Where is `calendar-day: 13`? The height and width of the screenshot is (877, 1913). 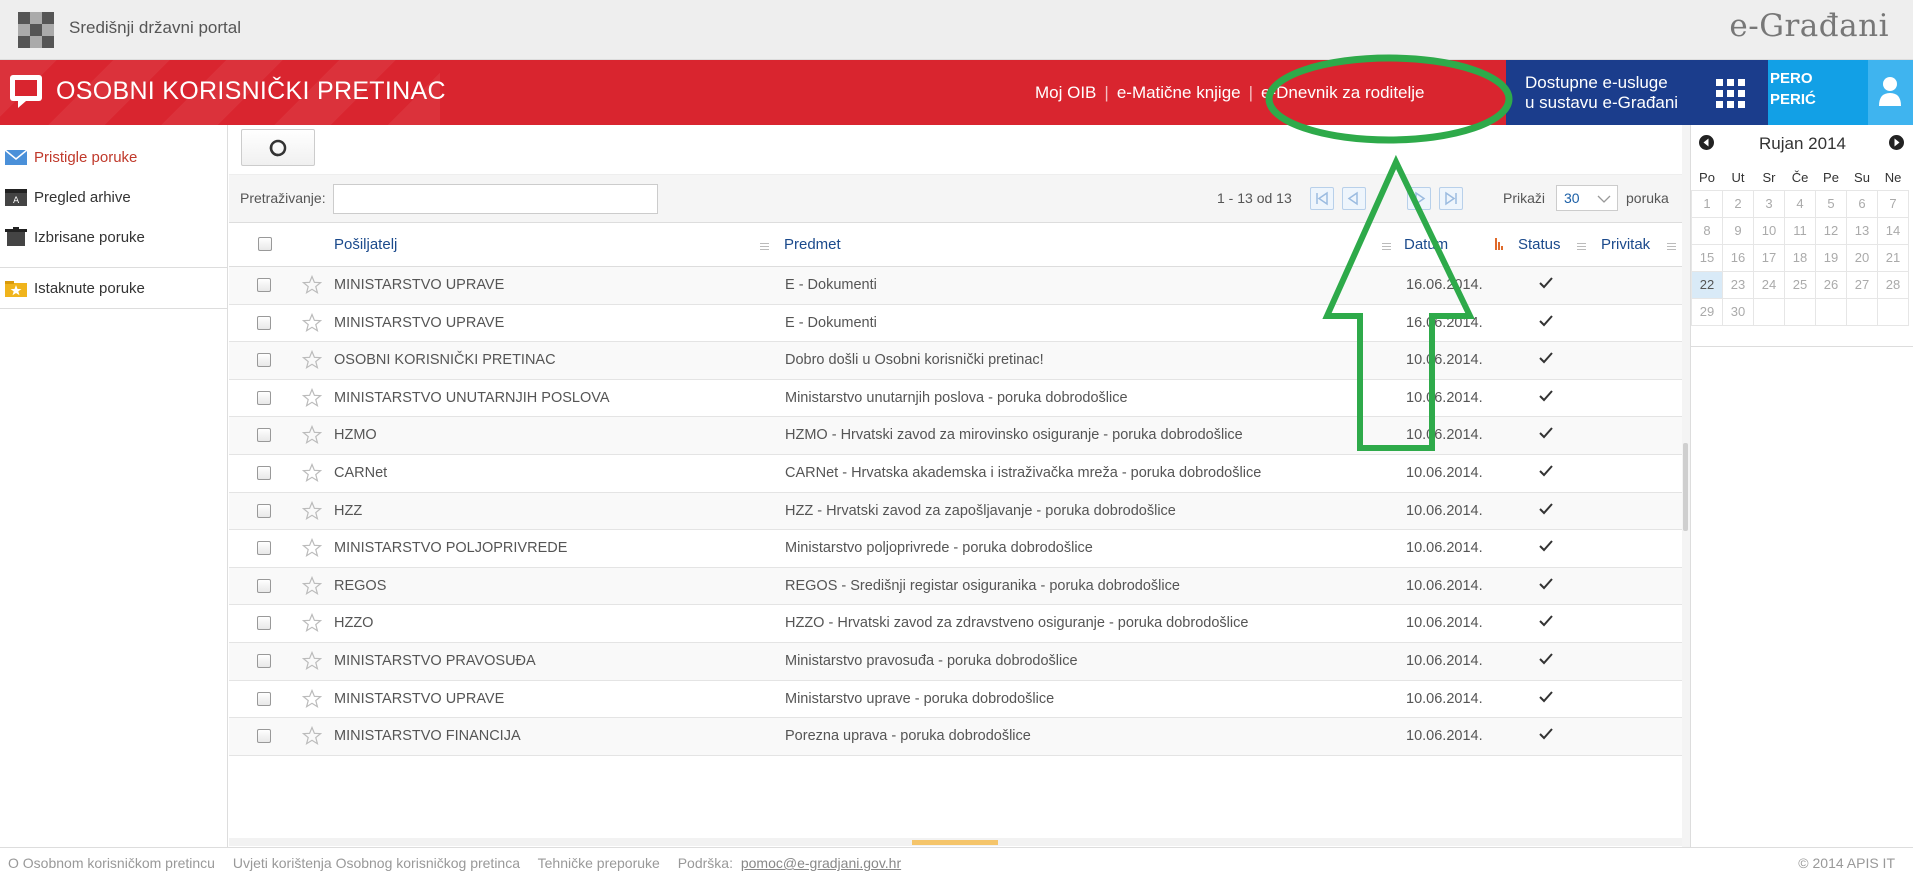 calendar-day: 13 is located at coordinates (1862, 230).